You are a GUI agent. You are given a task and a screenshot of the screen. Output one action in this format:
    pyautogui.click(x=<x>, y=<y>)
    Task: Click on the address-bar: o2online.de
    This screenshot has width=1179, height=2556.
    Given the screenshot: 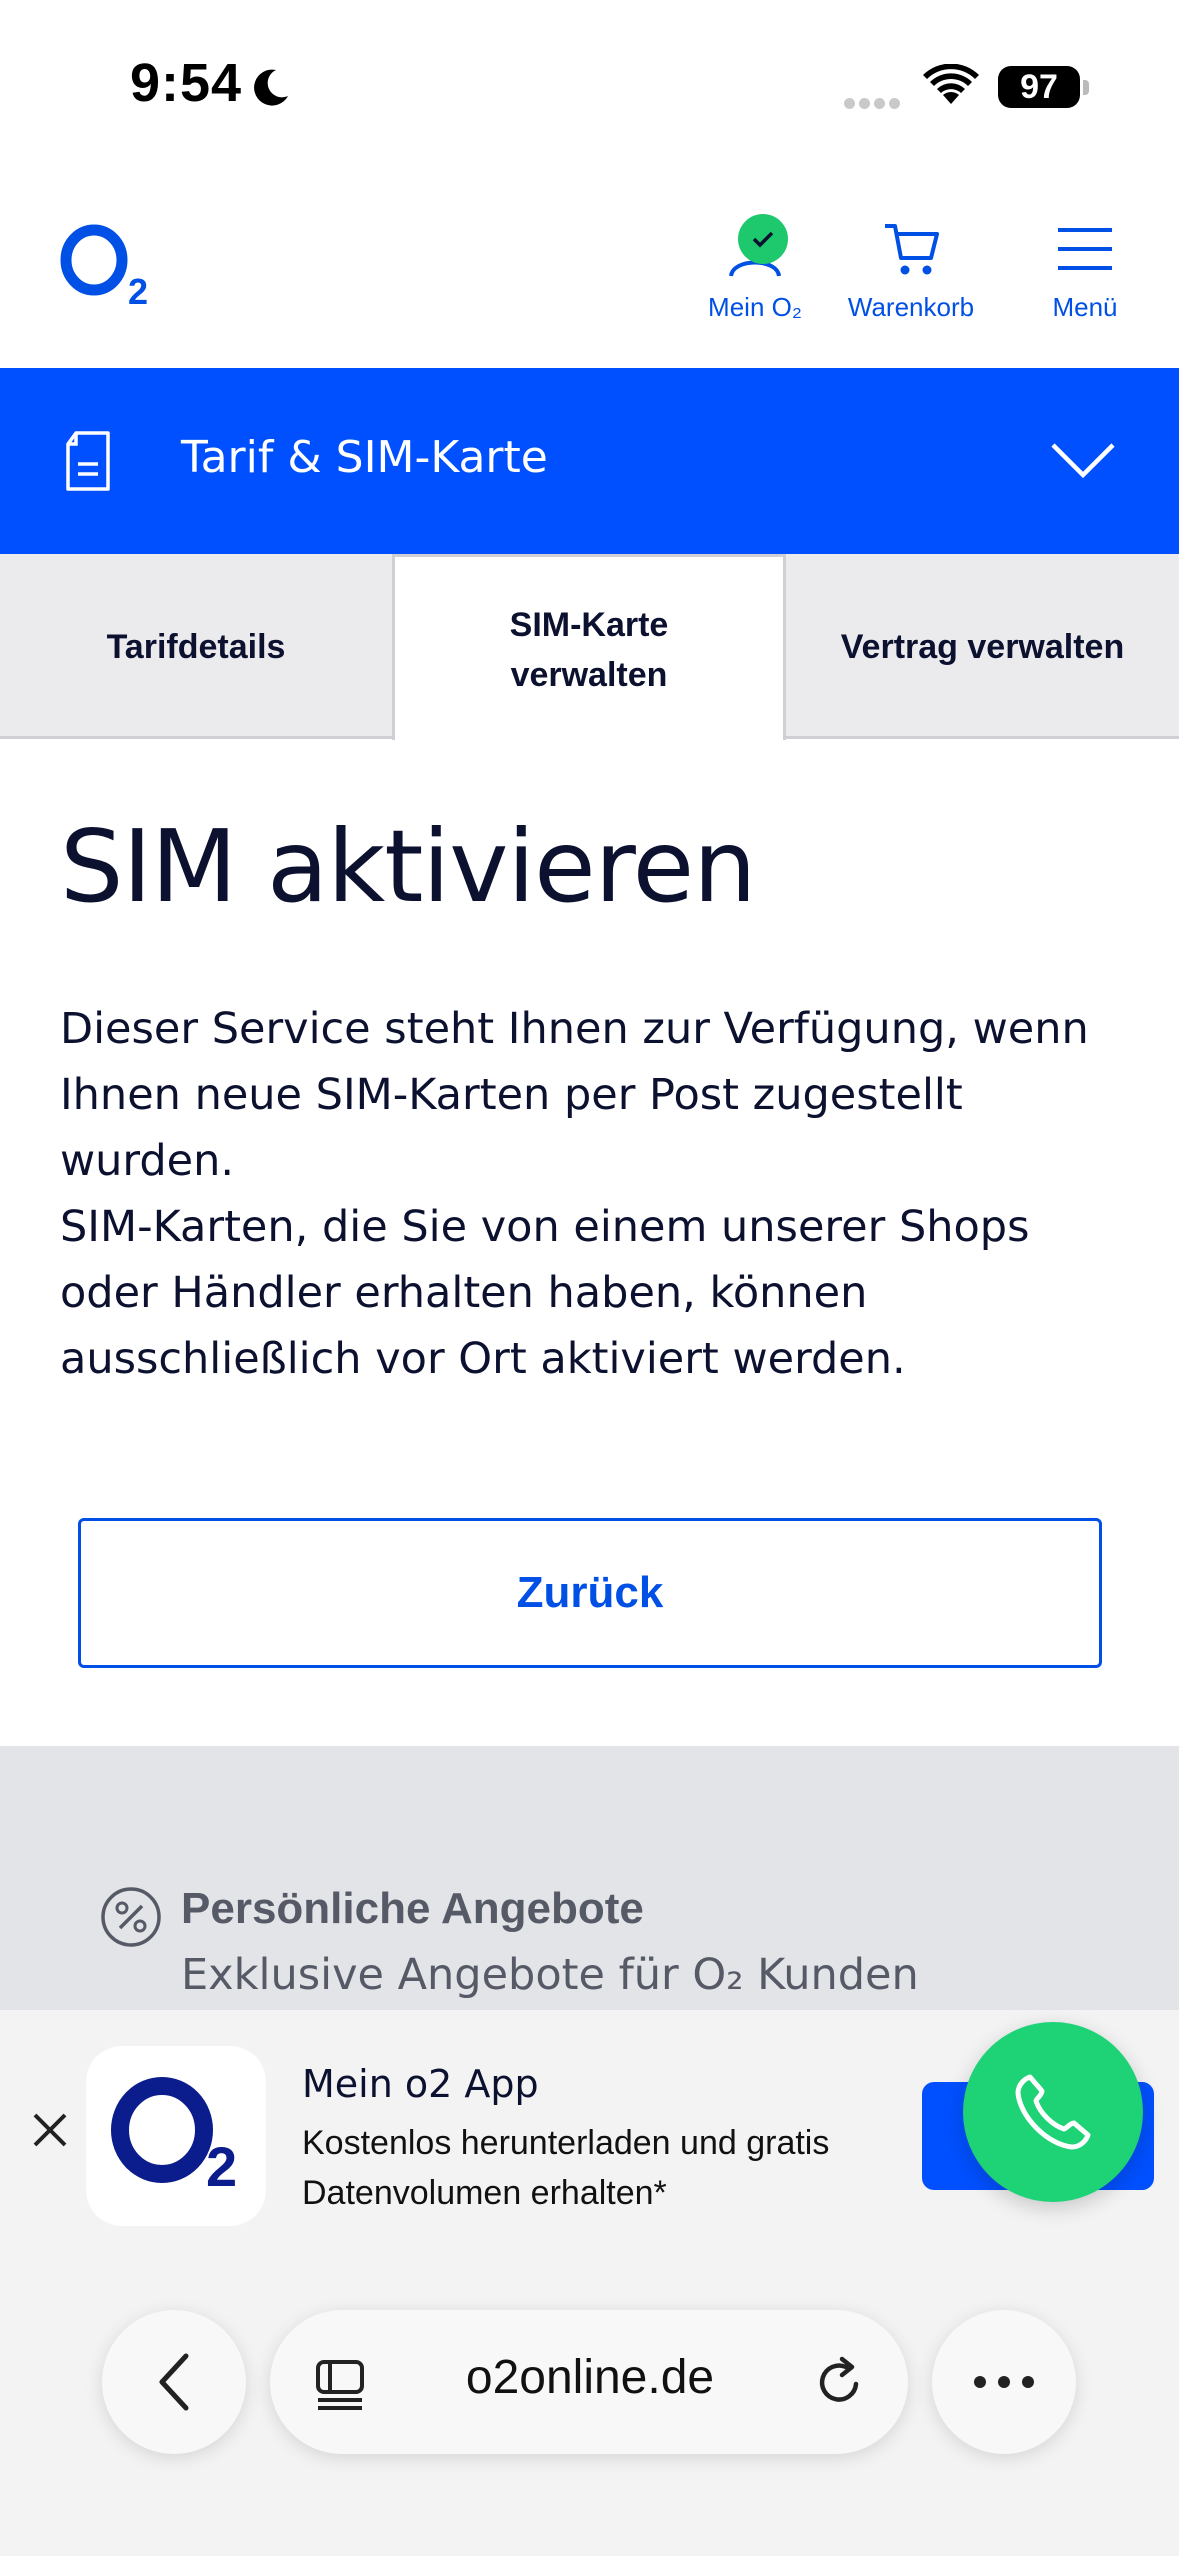 What is the action you would take?
    pyautogui.click(x=589, y=2382)
    